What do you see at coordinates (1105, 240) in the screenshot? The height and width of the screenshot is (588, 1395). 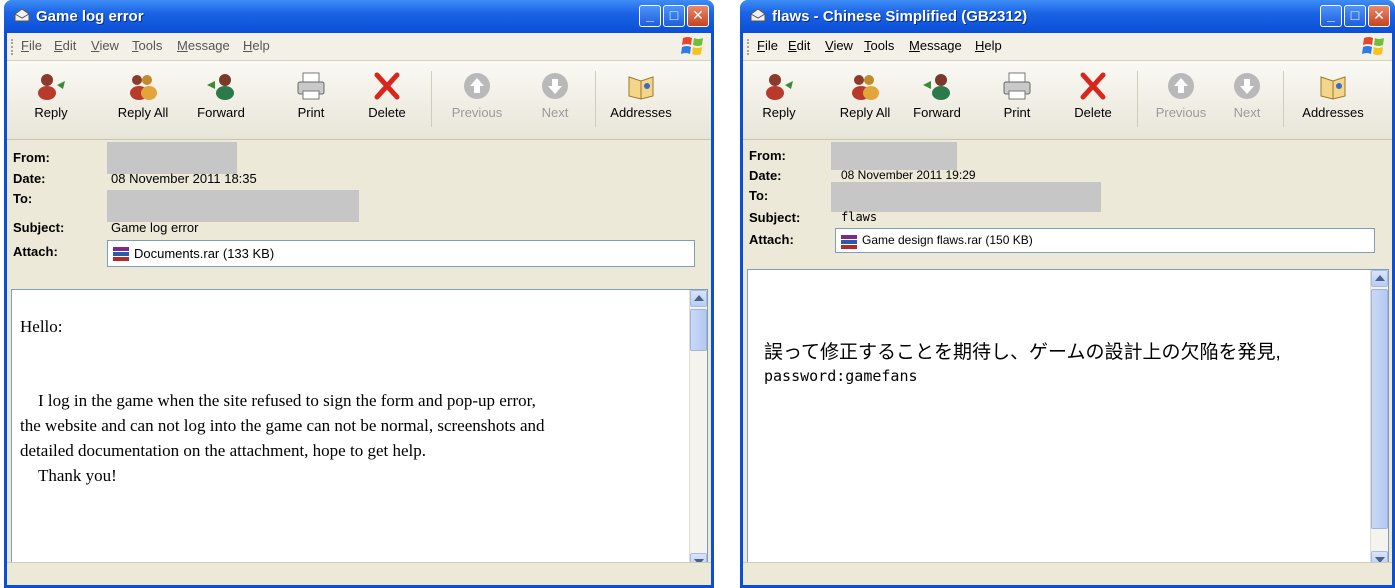 I see `attachment-field: Game design flaws.rar (150 KB)` at bounding box center [1105, 240].